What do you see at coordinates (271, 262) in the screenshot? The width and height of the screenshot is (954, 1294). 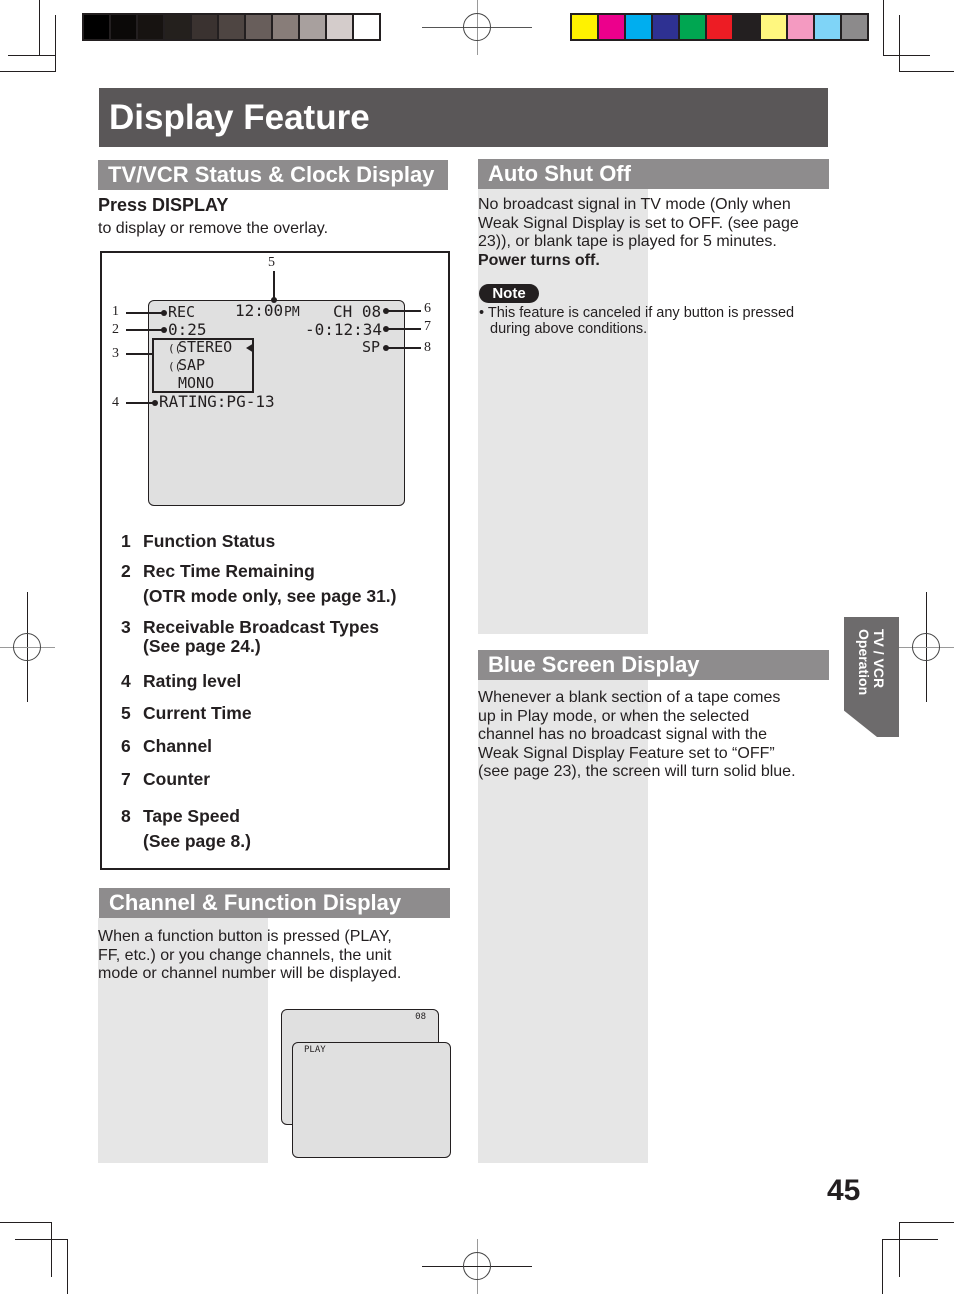 I see `callout-5: 5` at bounding box center [271, 262].